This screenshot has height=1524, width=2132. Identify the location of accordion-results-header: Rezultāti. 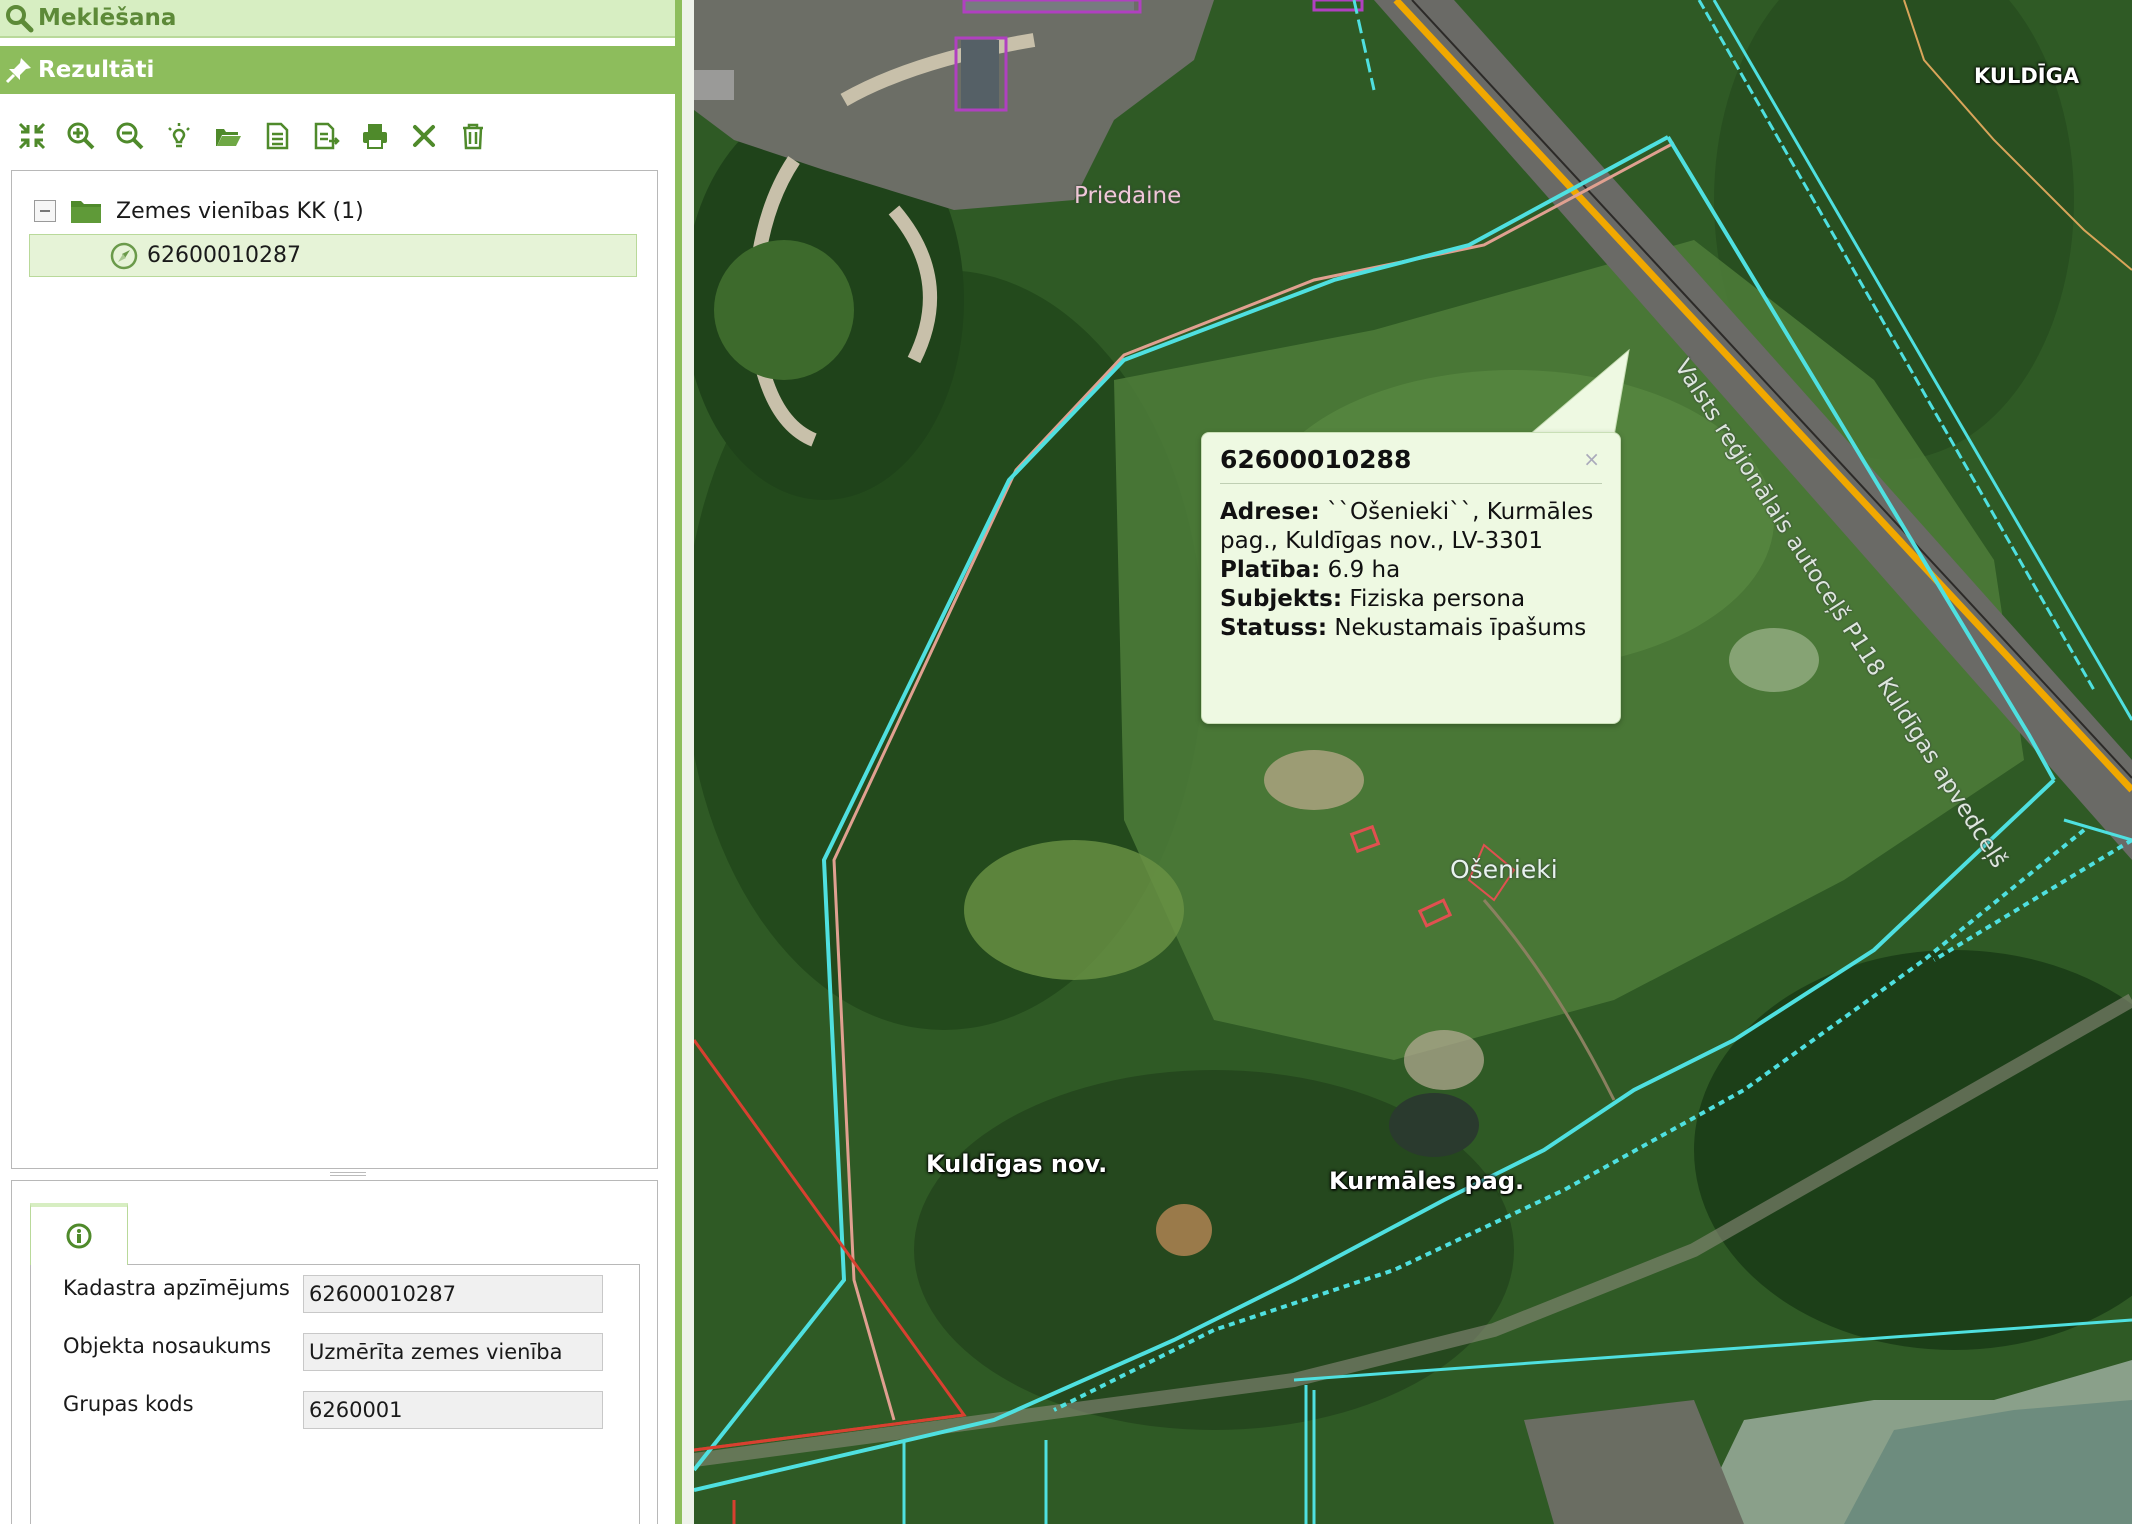
(341, 70).